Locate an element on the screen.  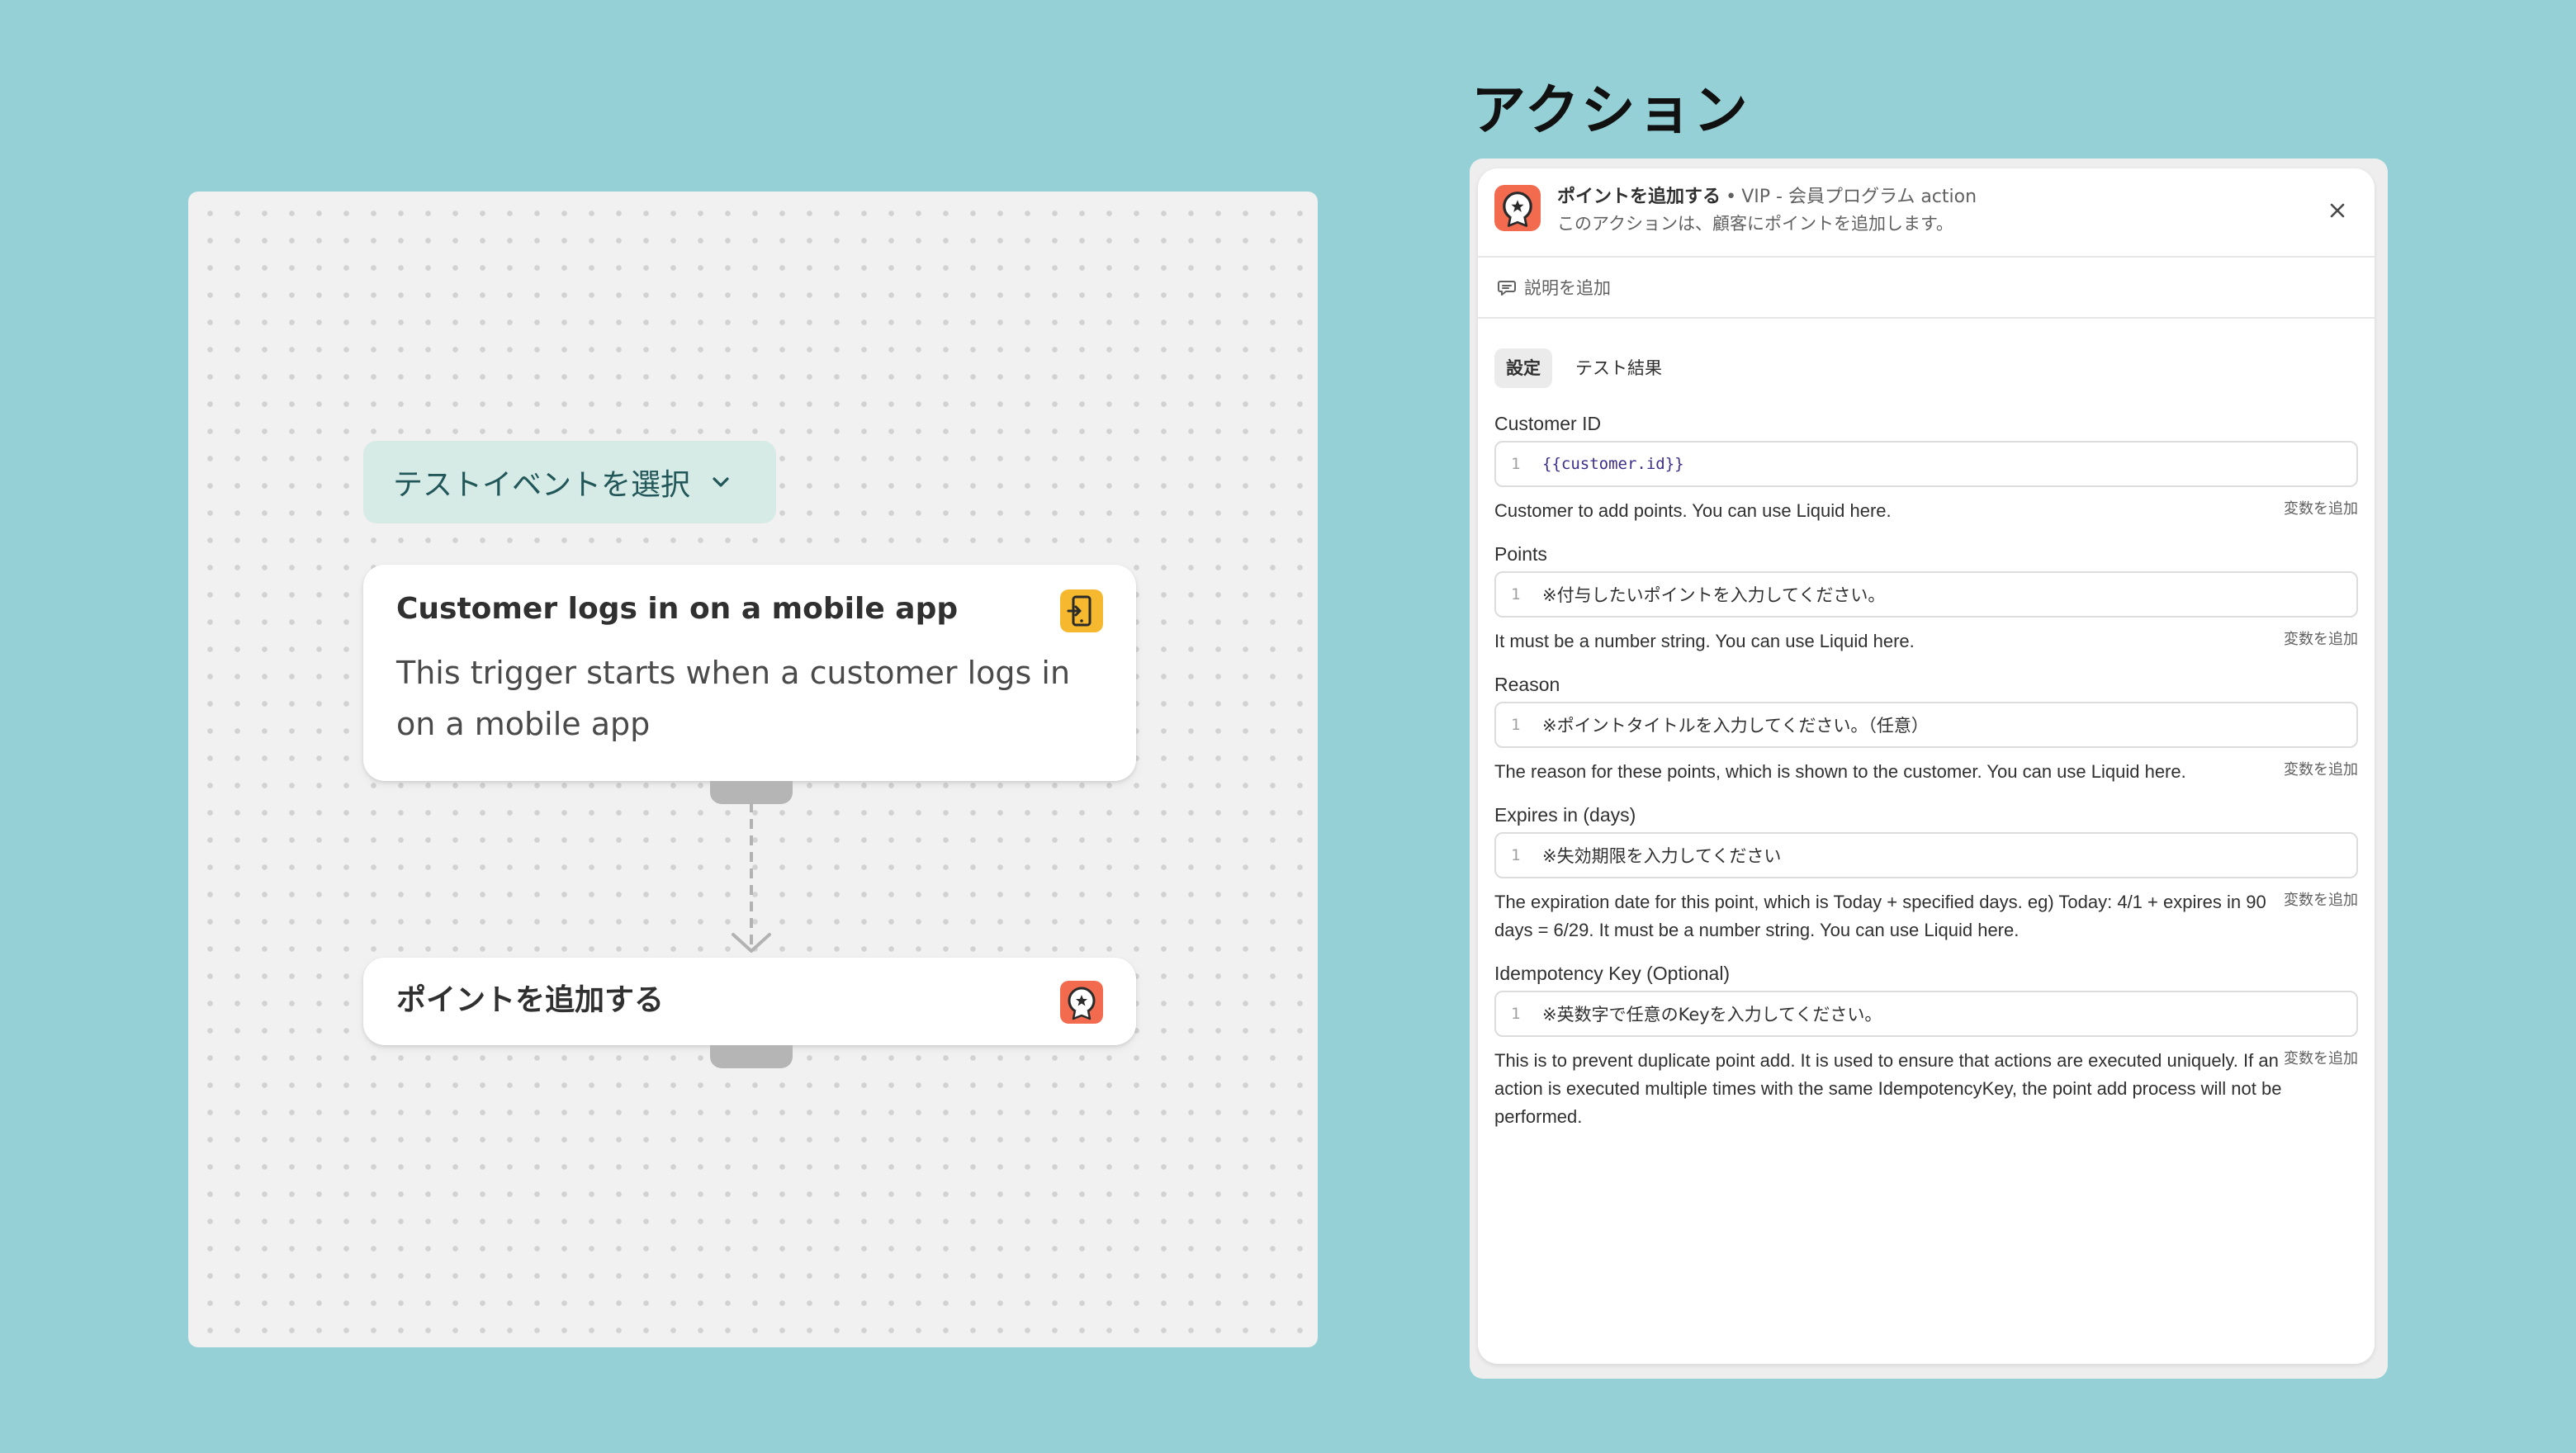
reason-input: 1 ※ポイントタイトルを入力してください。（任意） is located at coordinates (1926, 725).